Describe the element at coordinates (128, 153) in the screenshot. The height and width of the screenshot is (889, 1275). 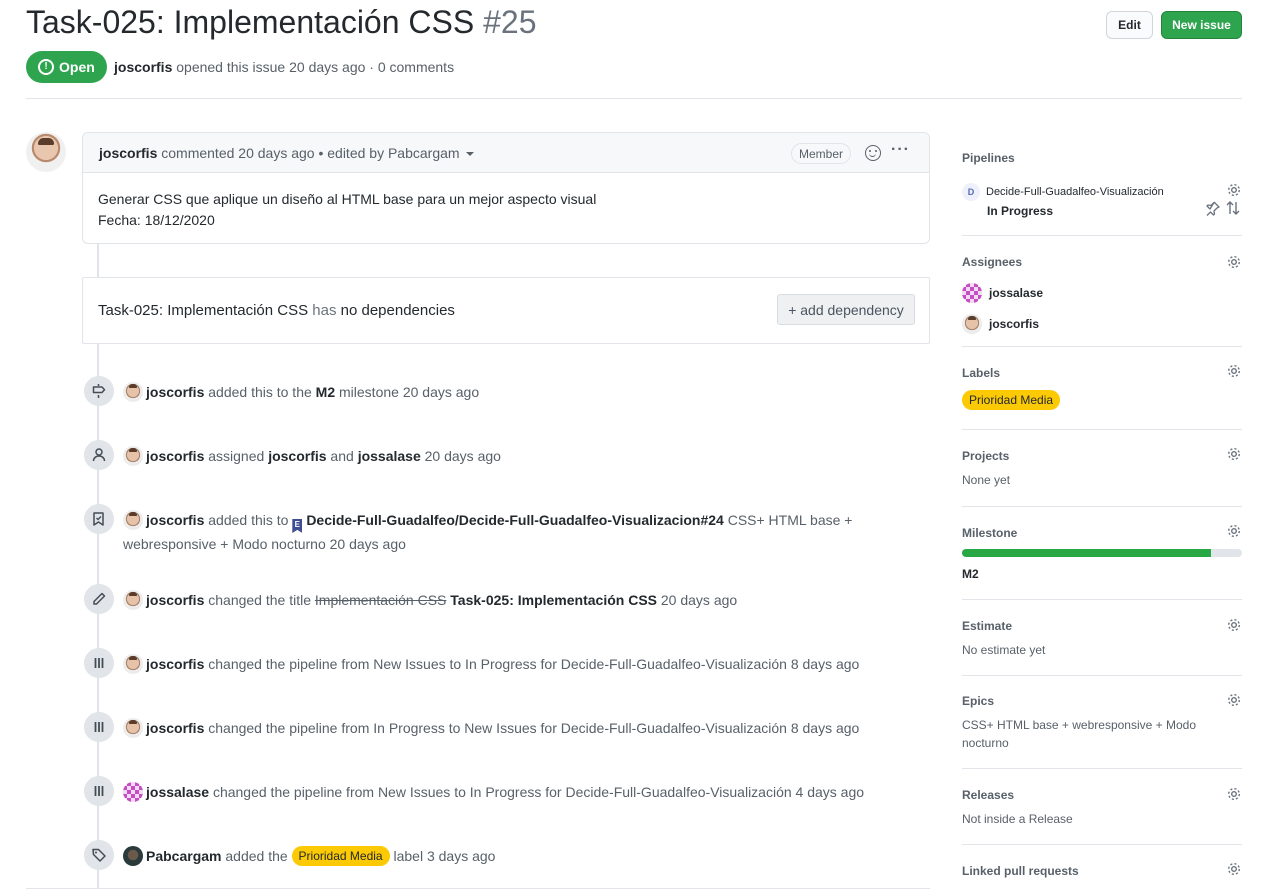
I see `comment-author-link: joscorfis` at that location.